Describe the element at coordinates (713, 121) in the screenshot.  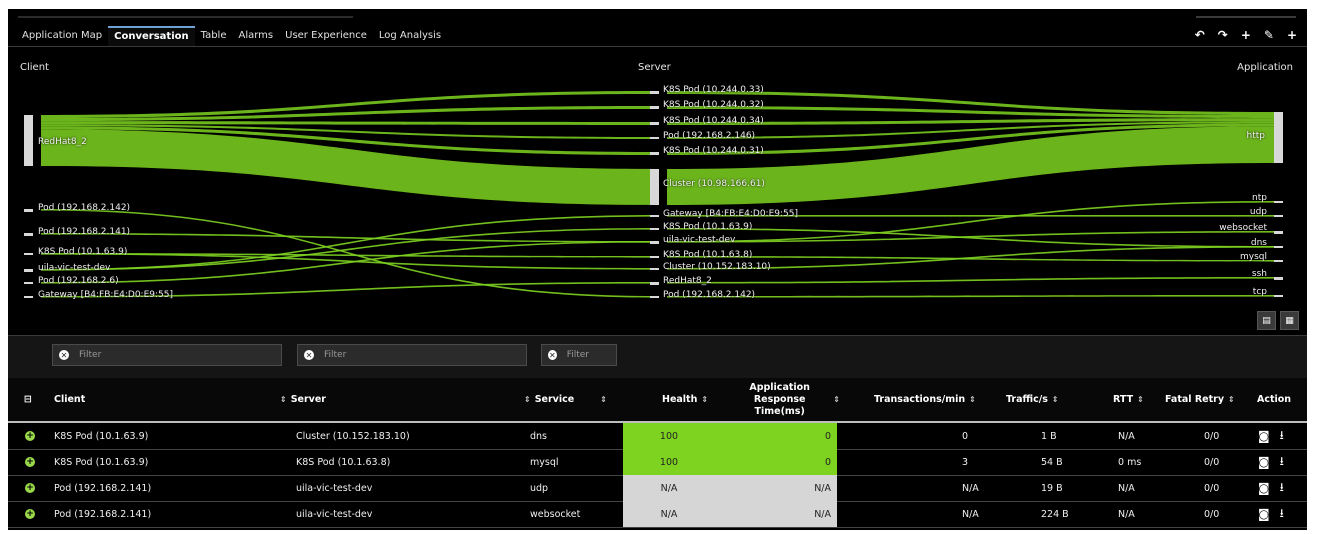
I see `server-node-label: K8S Pod (10.244.0.34)` at that location.